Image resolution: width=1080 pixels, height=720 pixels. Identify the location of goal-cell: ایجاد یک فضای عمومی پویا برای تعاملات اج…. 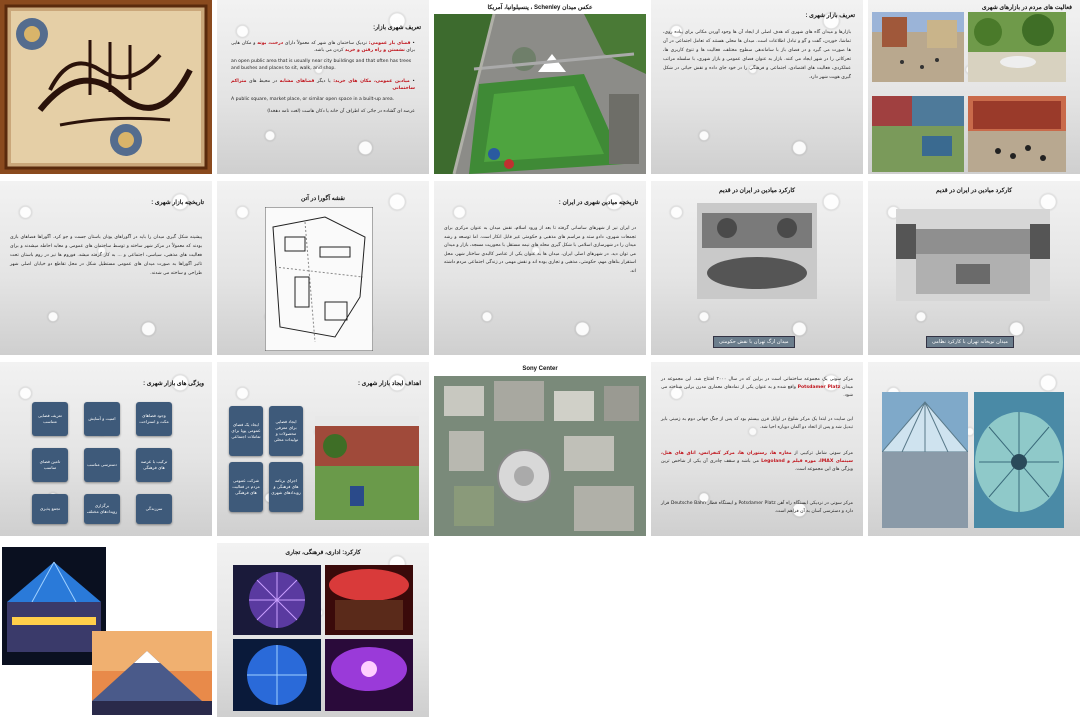
(246, 431).